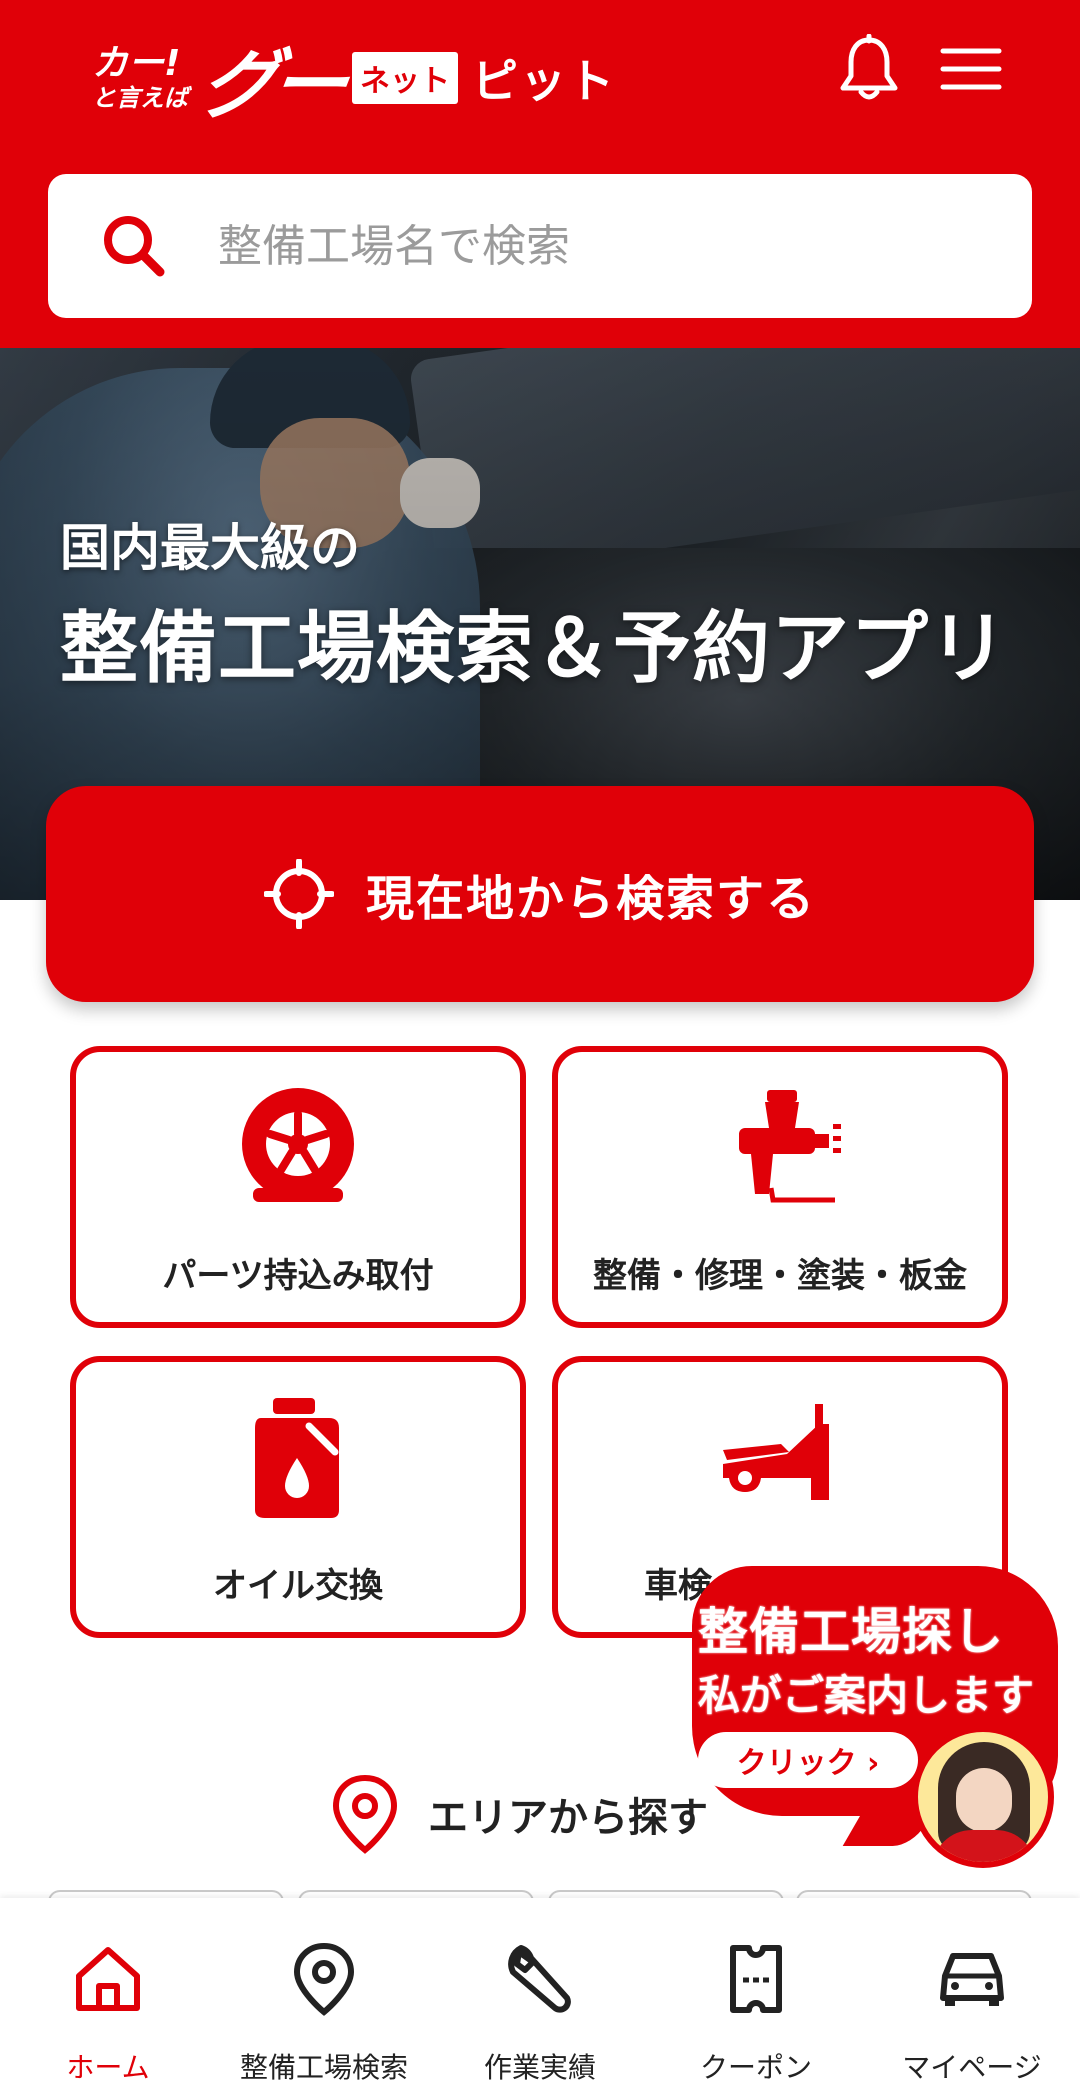 The width and height of the screenshot is (1080, 2097). What do you see at coordinates (544, 81) in the screenshot?
I see `logo-product: ピット` at bounding box center [544, 81].